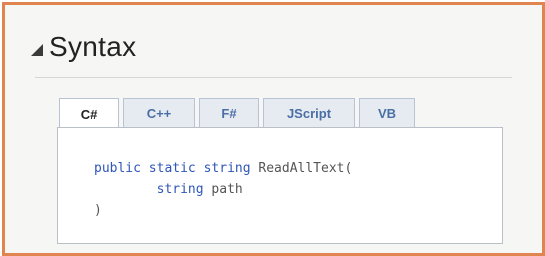 Image resolution: width=545 pixels, height=256 pixels. I want to click on tab-cpp: C++, so click(159, 113).